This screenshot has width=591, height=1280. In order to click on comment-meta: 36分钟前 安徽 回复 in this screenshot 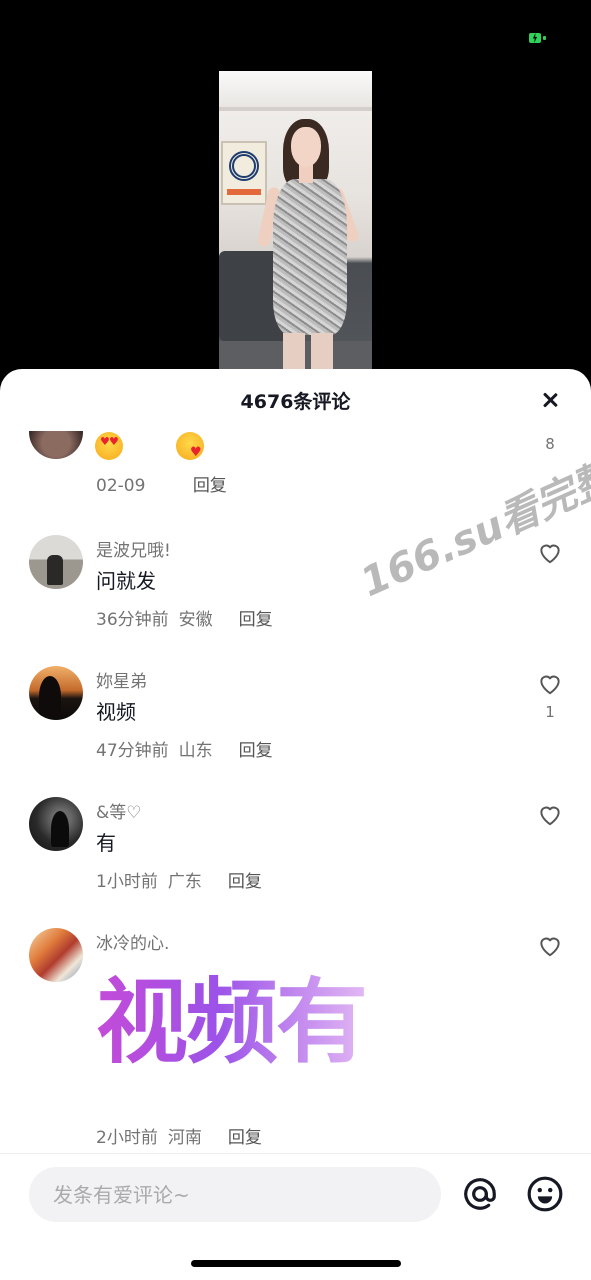, I will do `click(189, 617)`.